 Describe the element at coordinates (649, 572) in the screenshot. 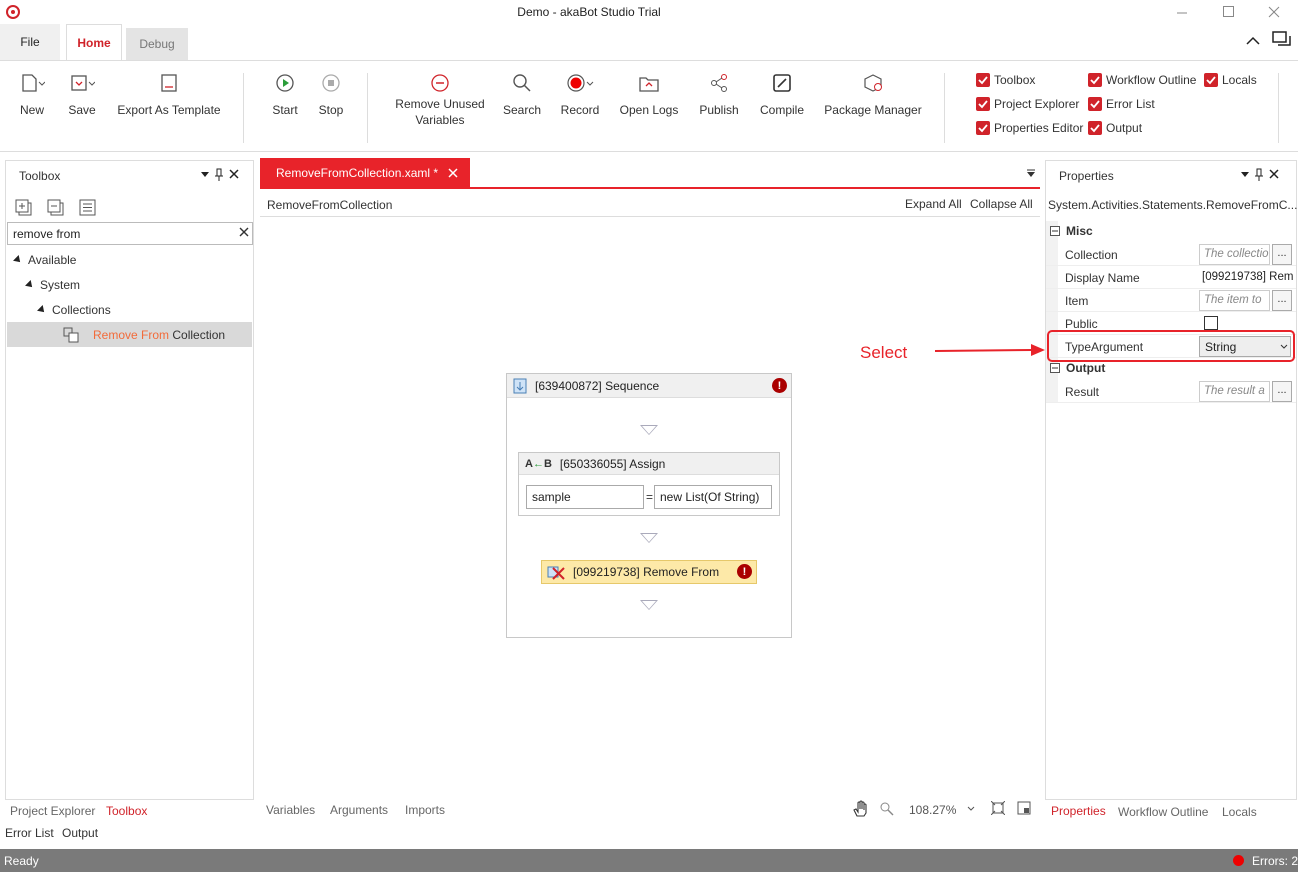

I see `remove-from-collection-activity: [099219738] Remove From` at that location.